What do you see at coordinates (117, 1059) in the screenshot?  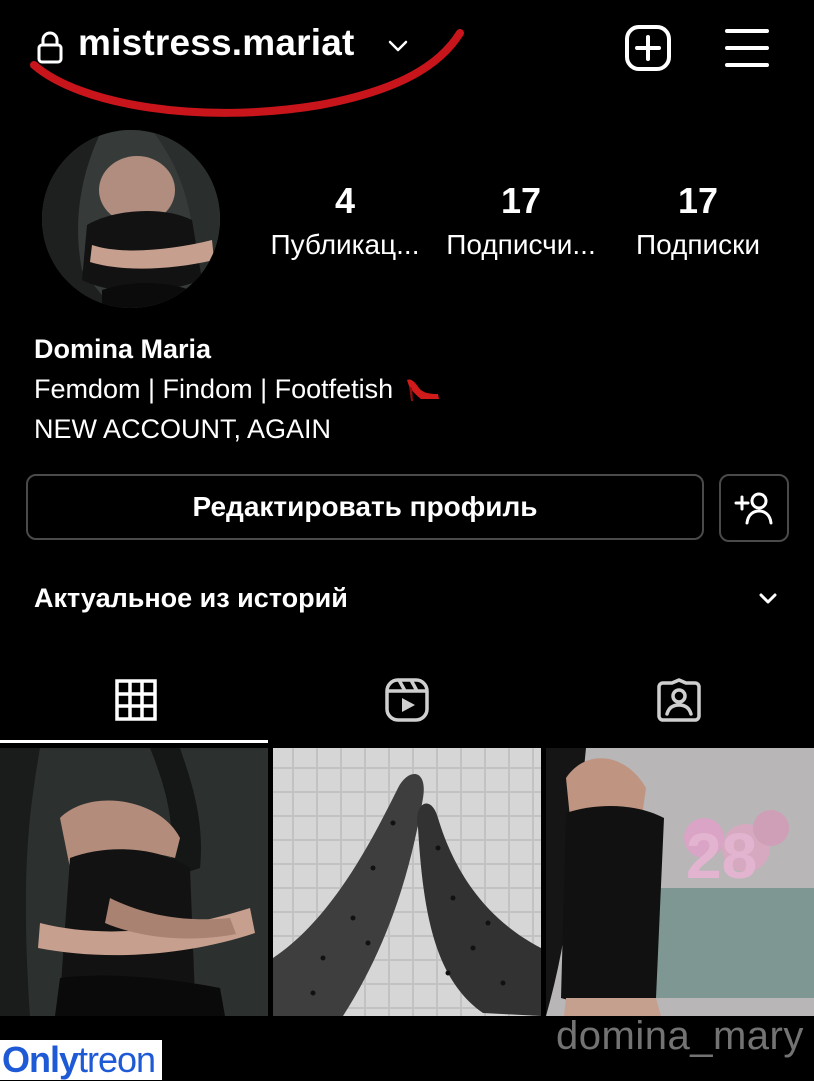 I see `watermark-site-part-b: treon` at bounding box center [117, 1059].